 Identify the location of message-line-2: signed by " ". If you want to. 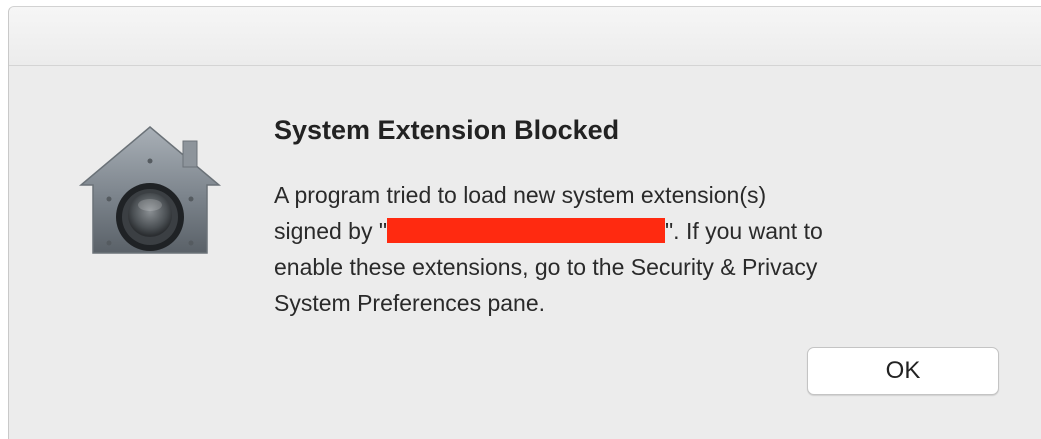
(634, 231).